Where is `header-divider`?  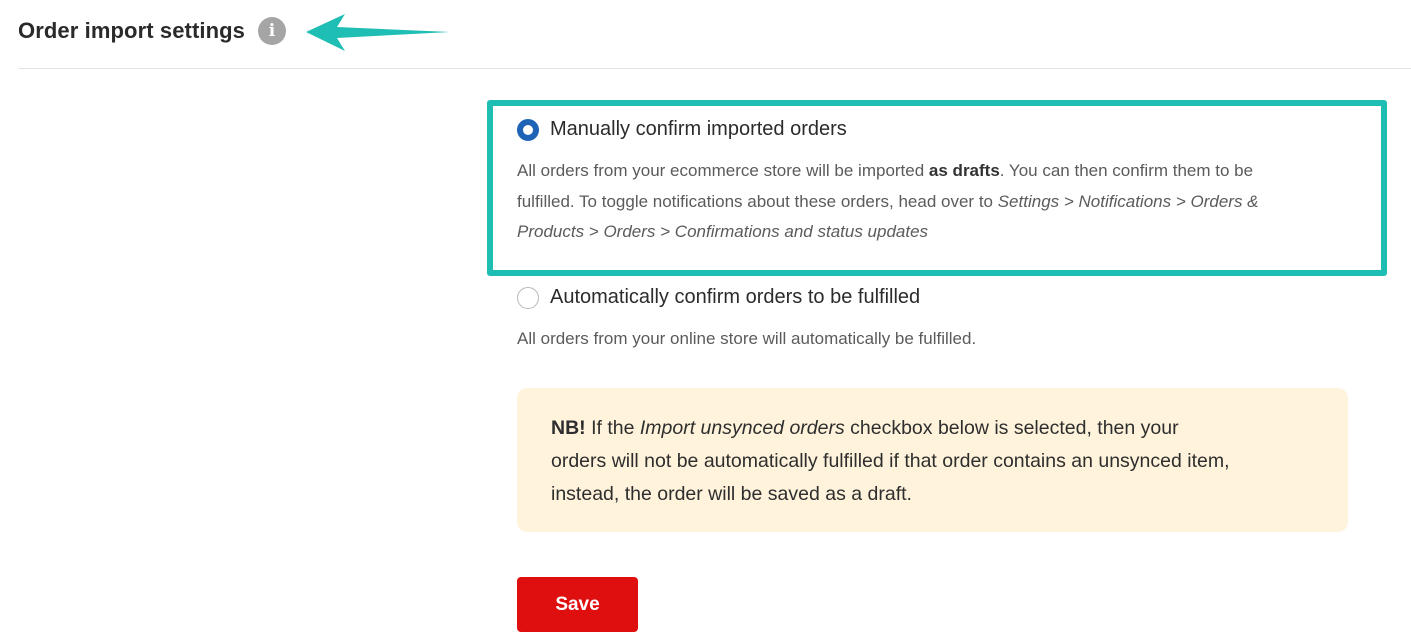 header-divider is located at coordinates (714, 68).